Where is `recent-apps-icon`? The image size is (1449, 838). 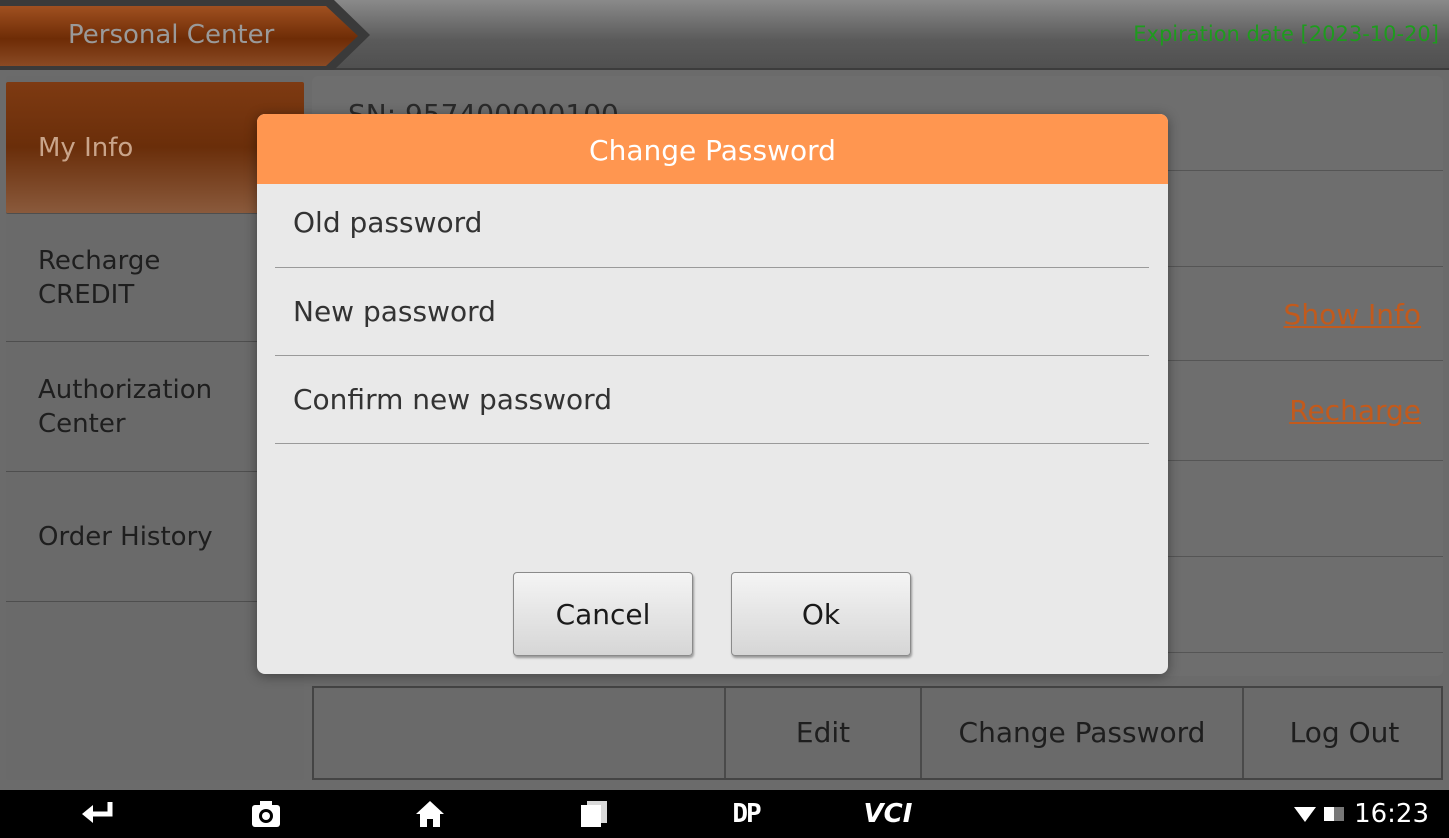 recent-apps-icon is located at coordinates (594, 814).